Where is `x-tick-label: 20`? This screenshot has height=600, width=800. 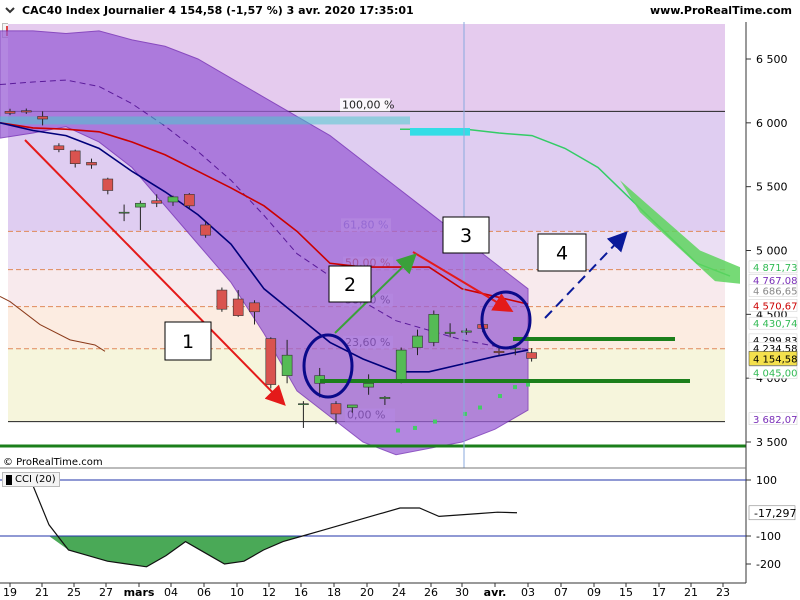
x-tick-label: 20 is located at coordinates (367, 592).